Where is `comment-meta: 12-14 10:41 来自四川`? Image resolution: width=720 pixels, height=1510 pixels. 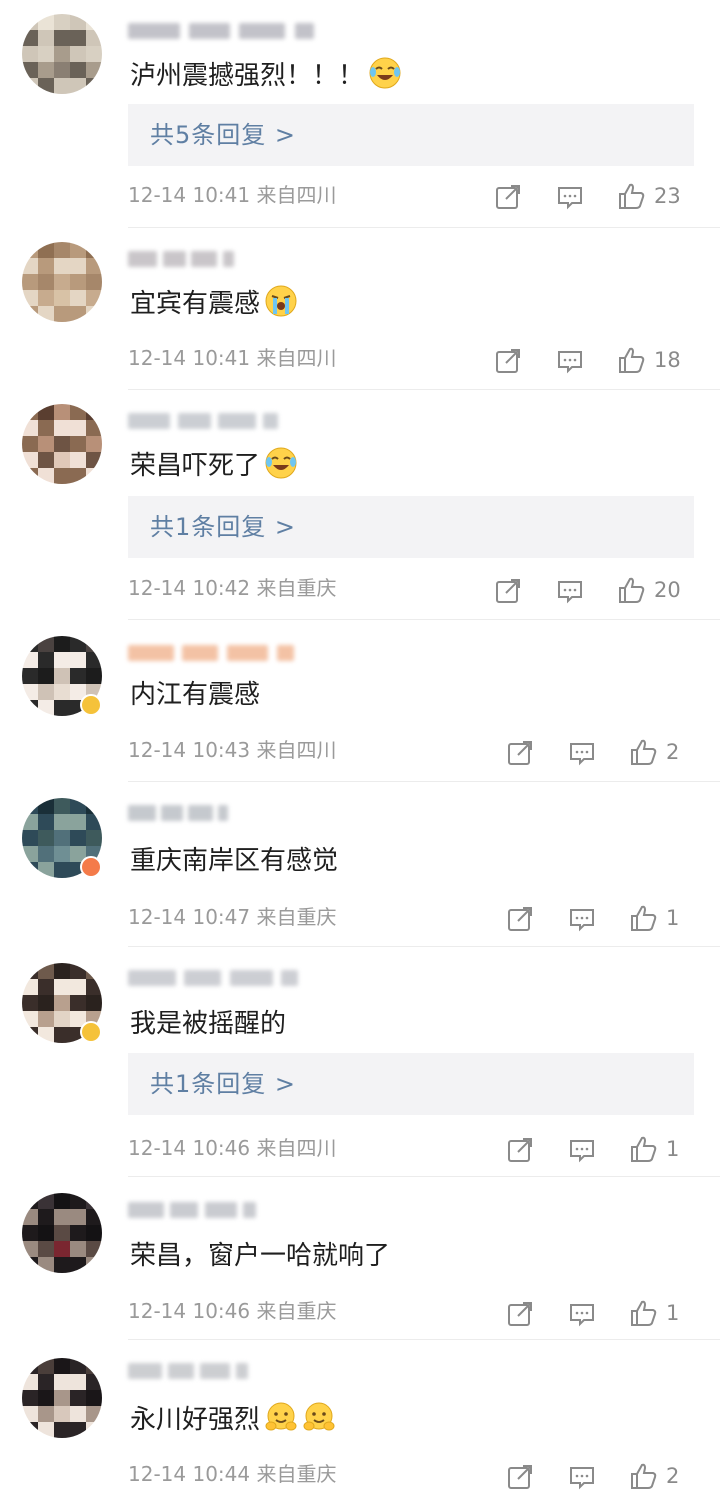
comment-meta: 12-14 10:41 来自四川 is located at coordinates (232, 358).